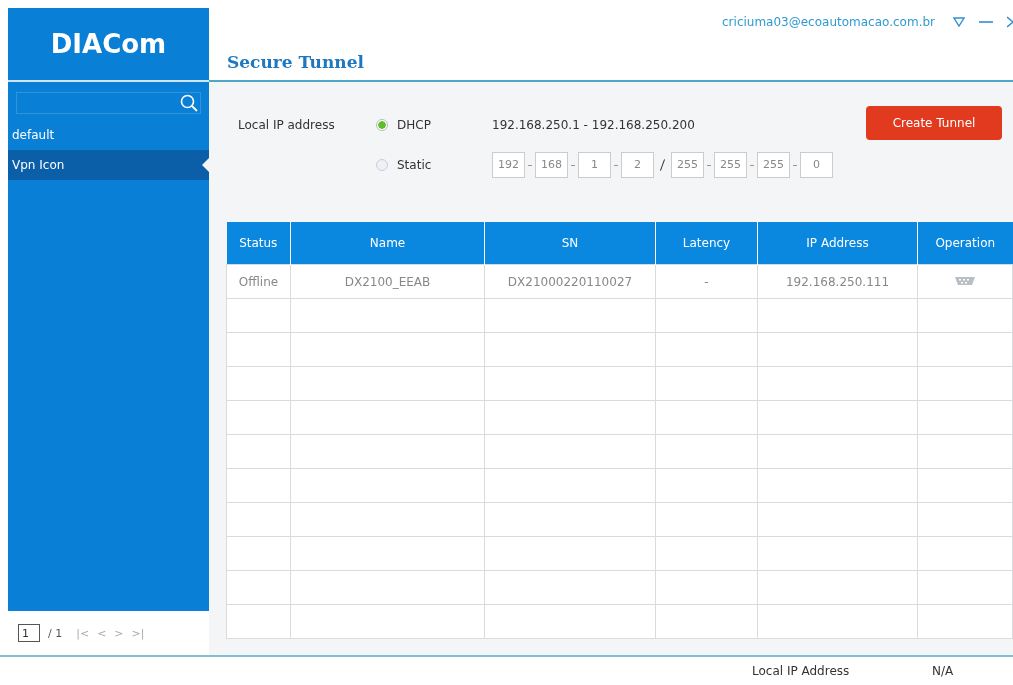  I want to click on page-title: Secure Tunnel, so click(295, 62).